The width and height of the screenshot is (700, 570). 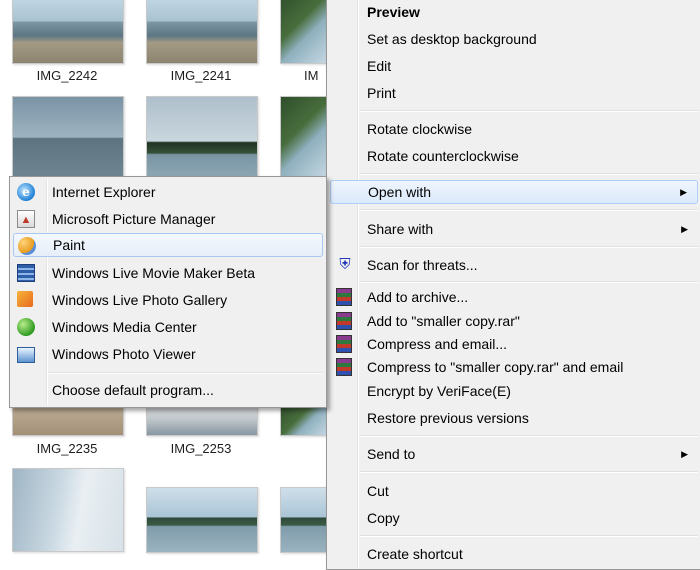 What do you see at coordinates (400, 192) in the screenshot?
I see `menu-item-label: Open with` at bounding box center [400, 192].